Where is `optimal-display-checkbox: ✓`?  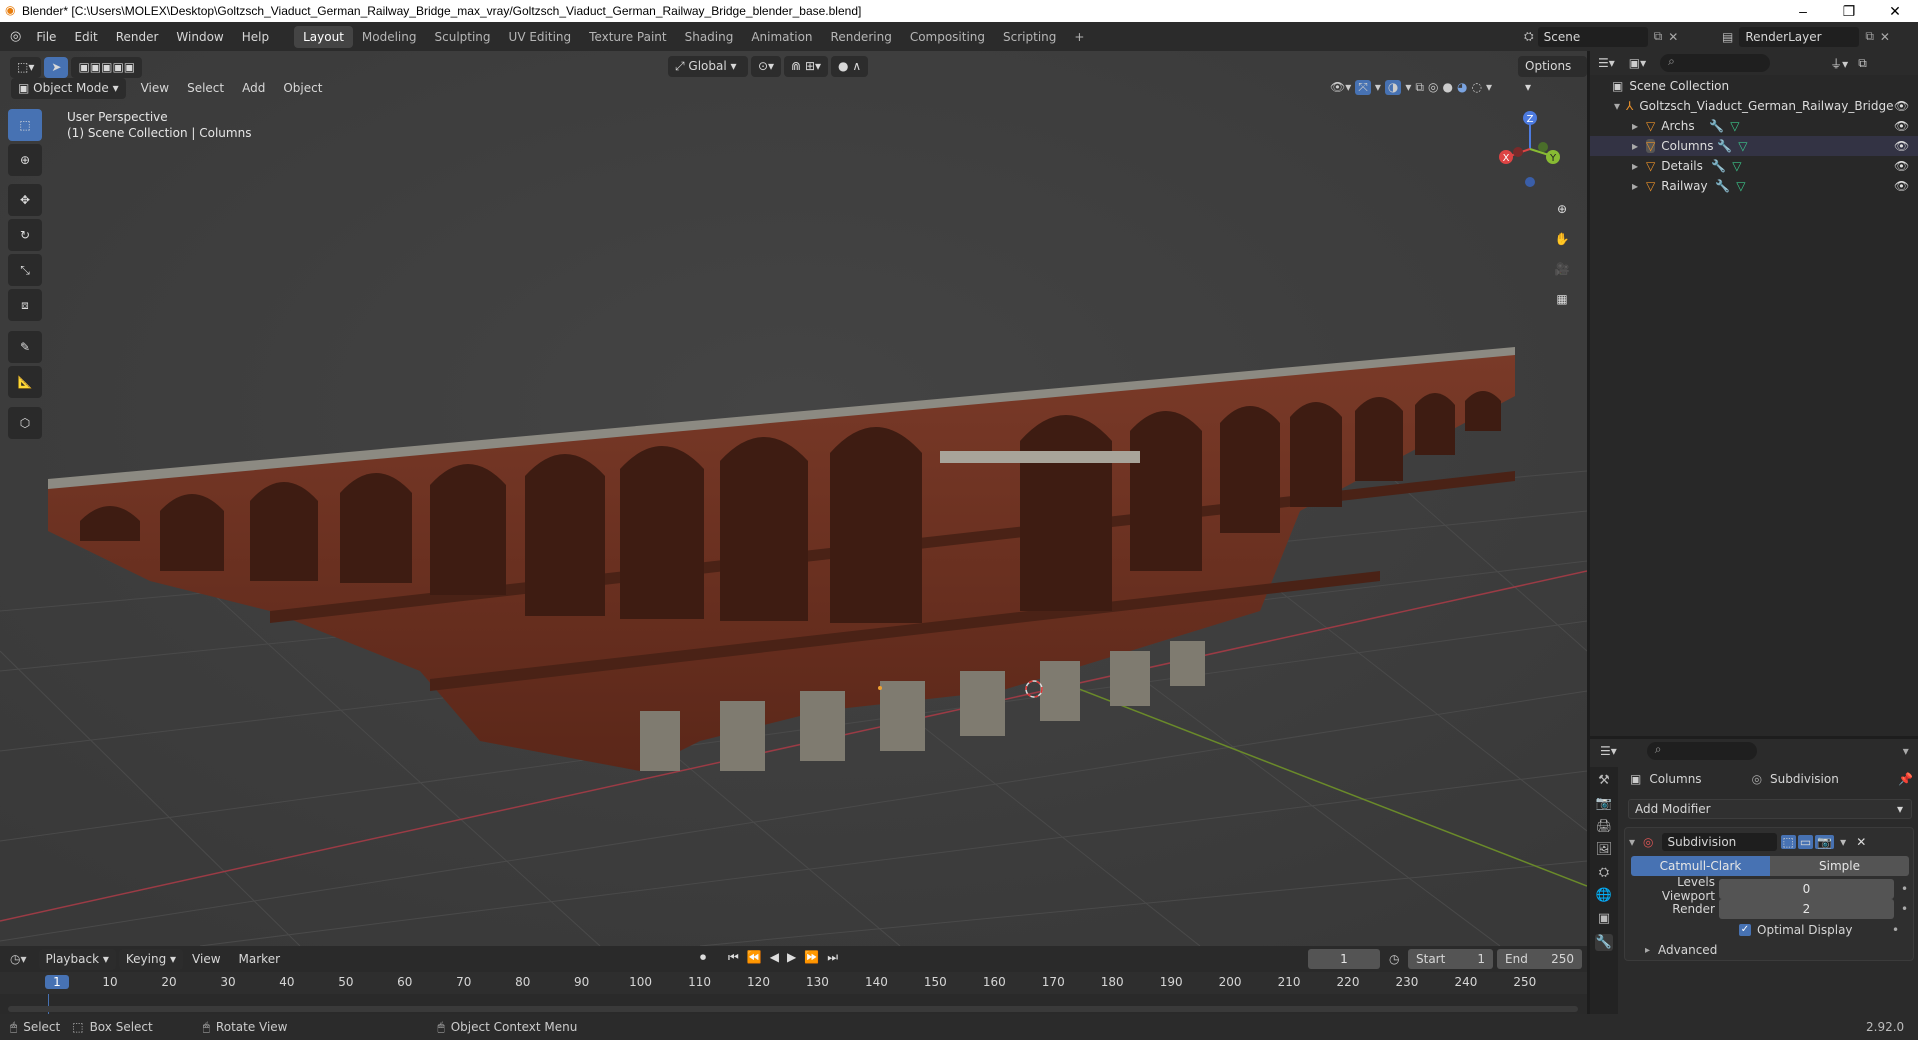 optimal-display-checkbox: ✓ is located at coordinates (1745, 930).